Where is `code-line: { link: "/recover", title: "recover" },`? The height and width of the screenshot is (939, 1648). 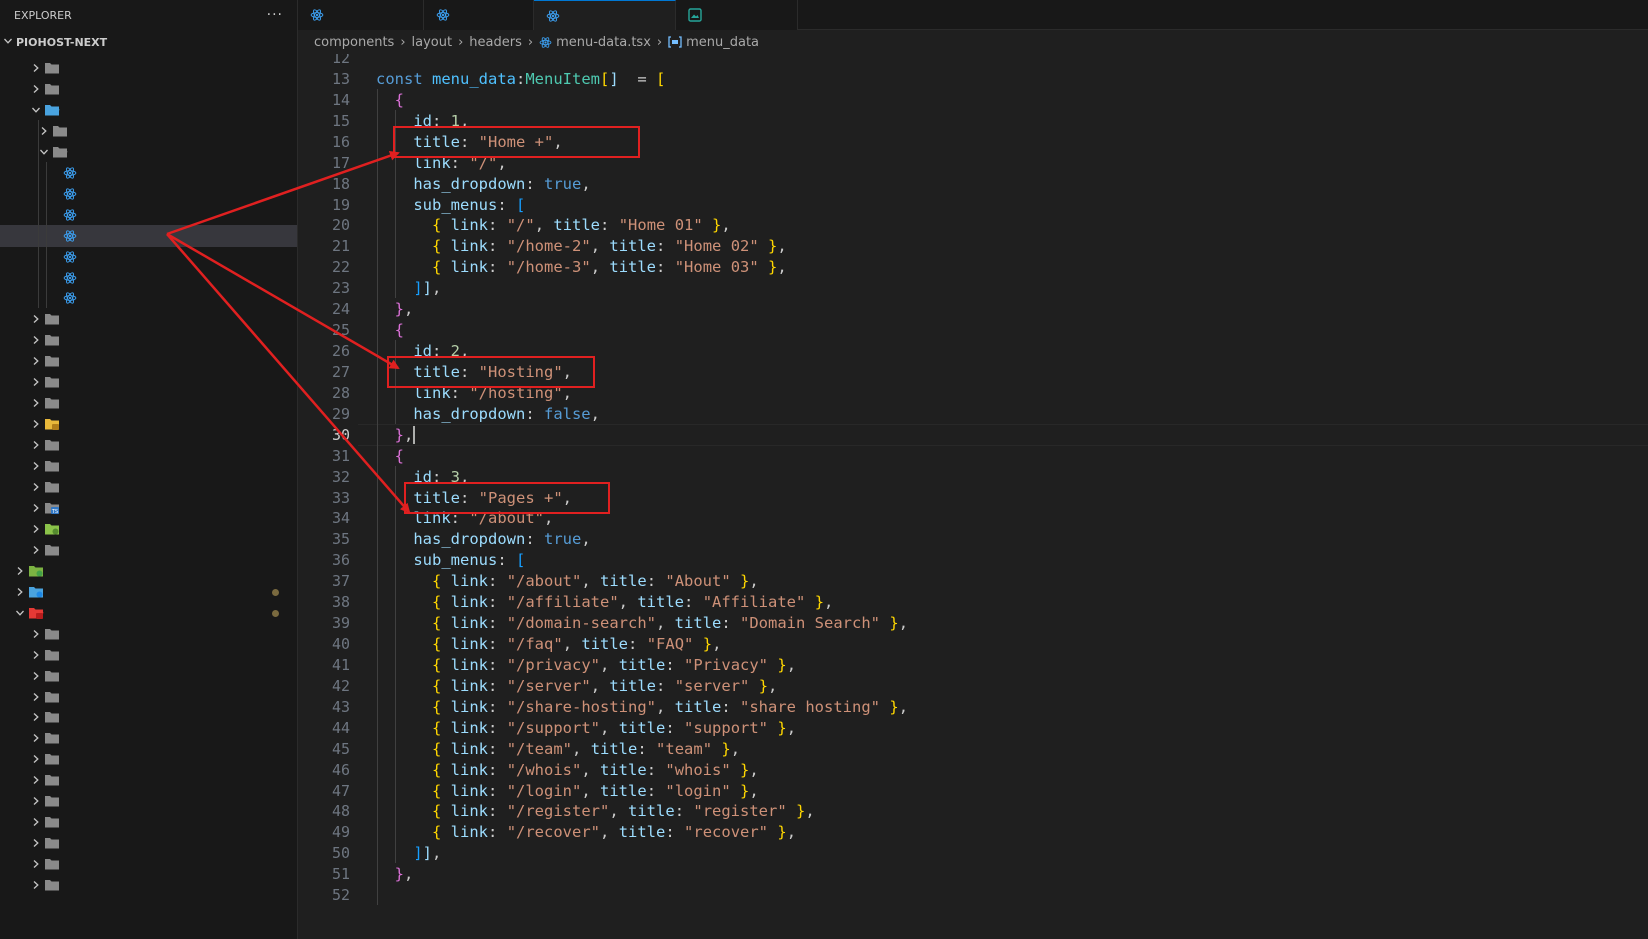
code-line: { link: "/recover", title: "recover" }, is located at coordinates (586, 832).